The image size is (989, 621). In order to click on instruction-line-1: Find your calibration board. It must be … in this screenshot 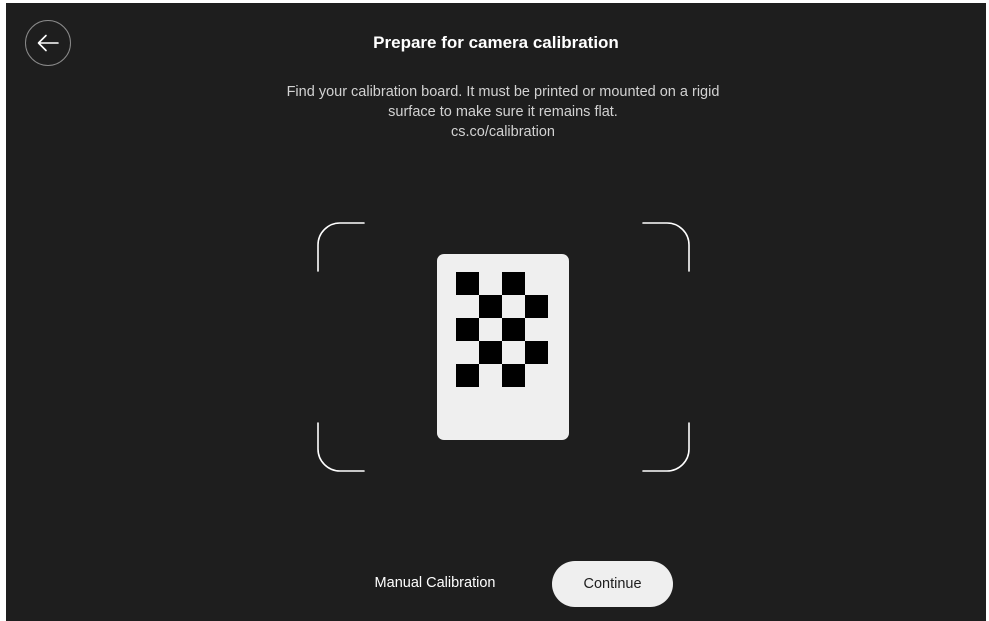, I will do `click(503, 92)`.